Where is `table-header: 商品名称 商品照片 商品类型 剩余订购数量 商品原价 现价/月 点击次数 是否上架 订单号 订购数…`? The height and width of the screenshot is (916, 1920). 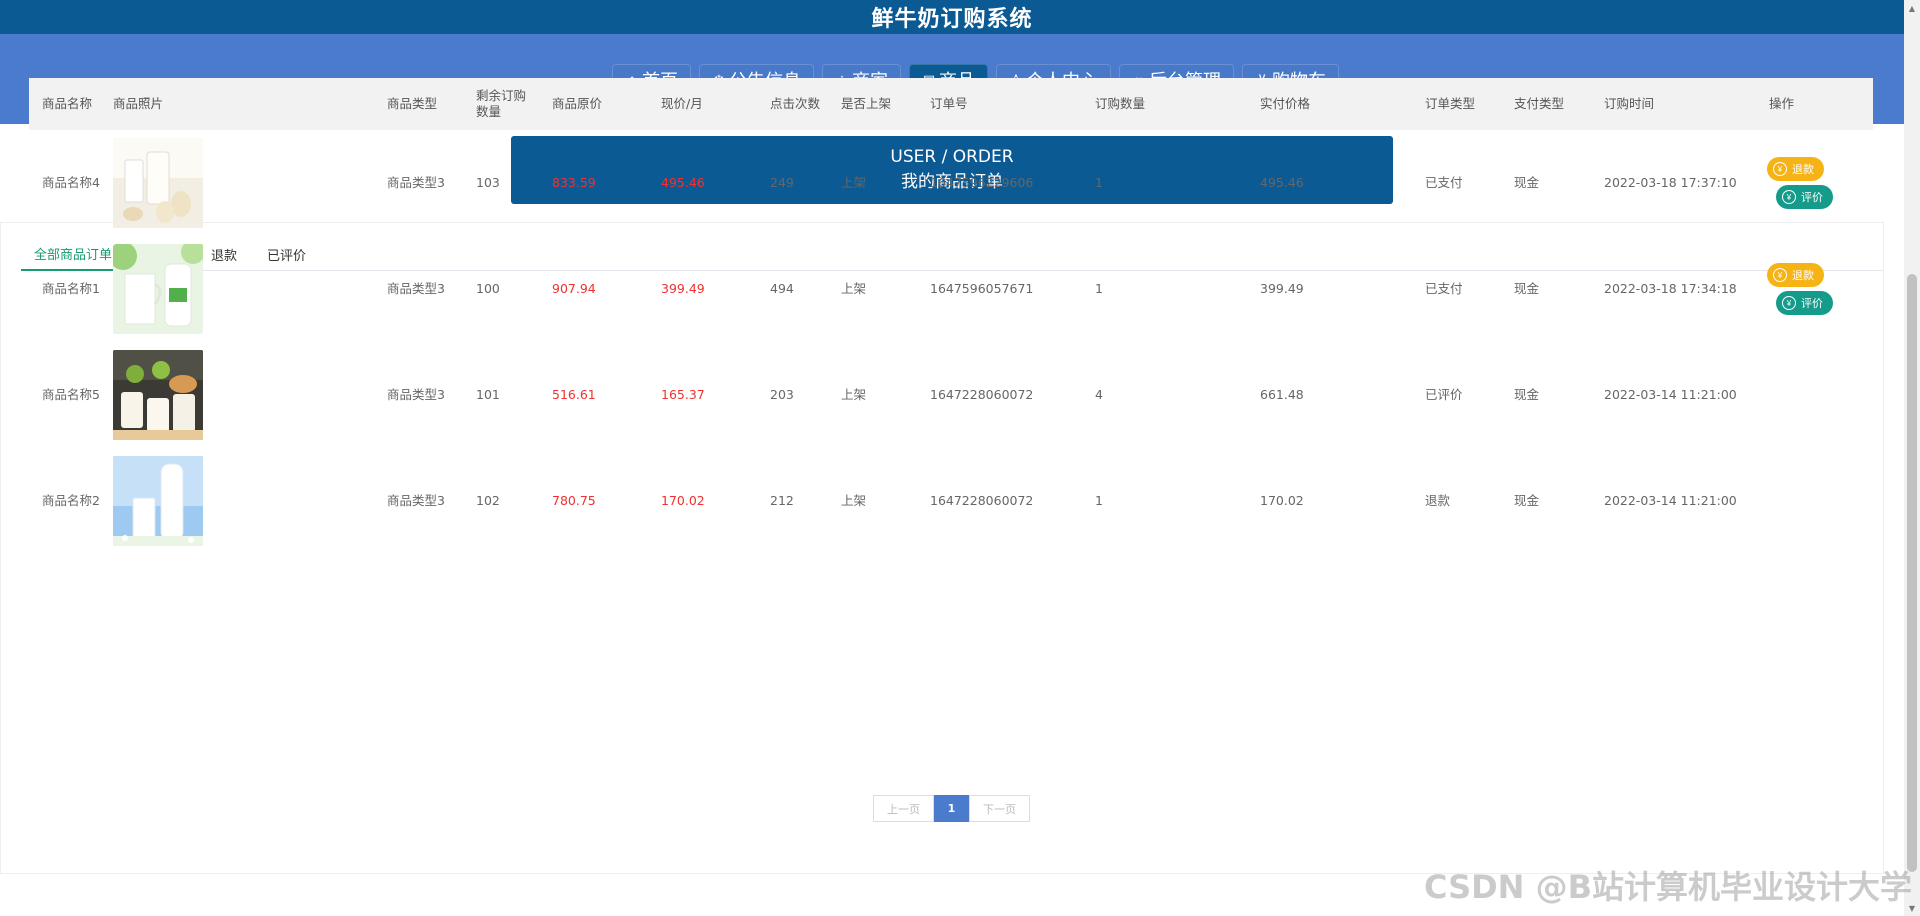
table-header: 商品名称 商品照片 商品类型 剩余订购数量 商品原价 现价/月 点击次数 是否上架 订单号 订购数… is located at coordinates (951, 104).